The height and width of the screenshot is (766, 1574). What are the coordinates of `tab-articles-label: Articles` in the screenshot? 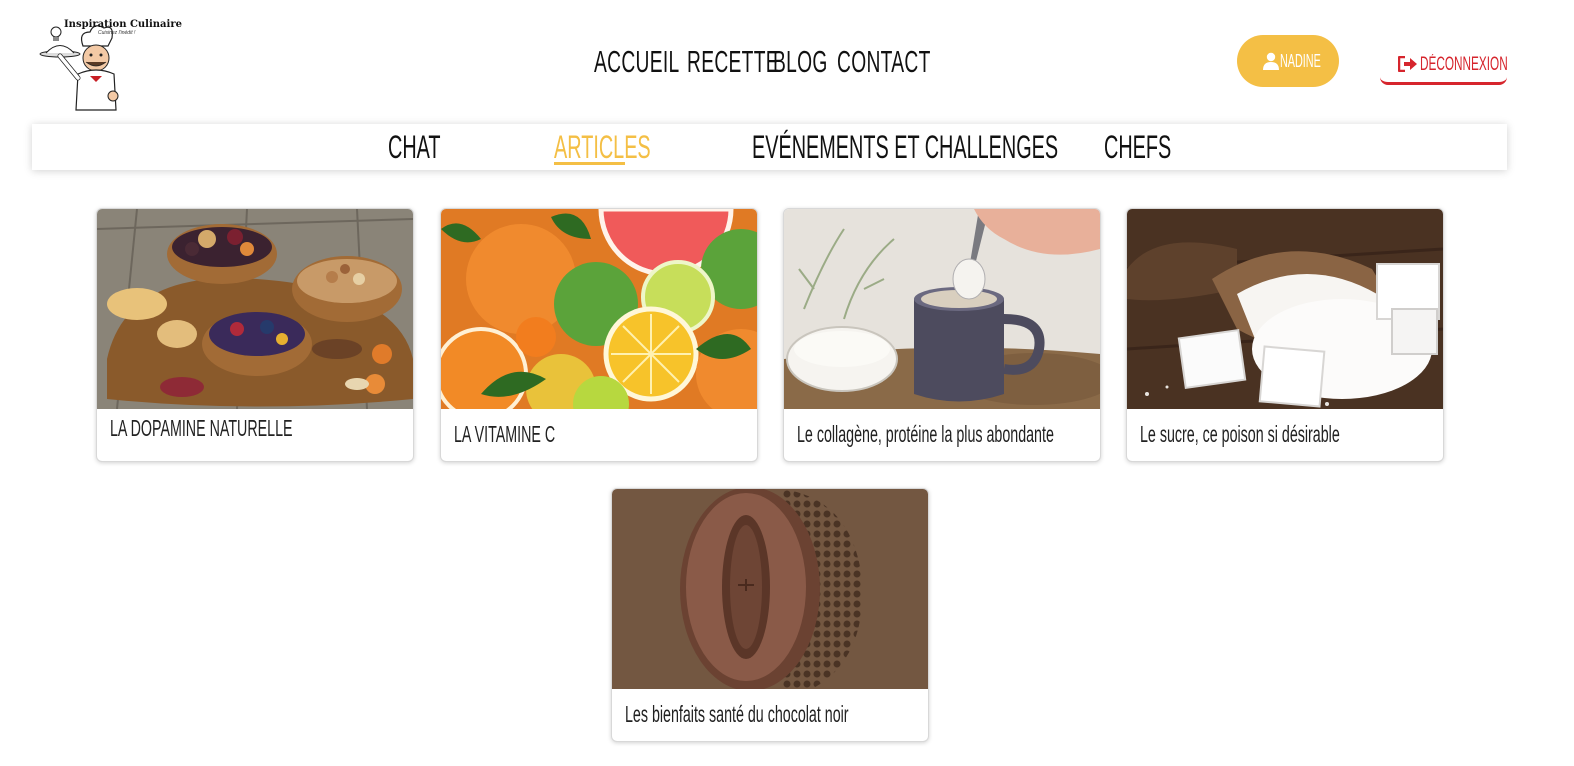 It's located at (602, 147).